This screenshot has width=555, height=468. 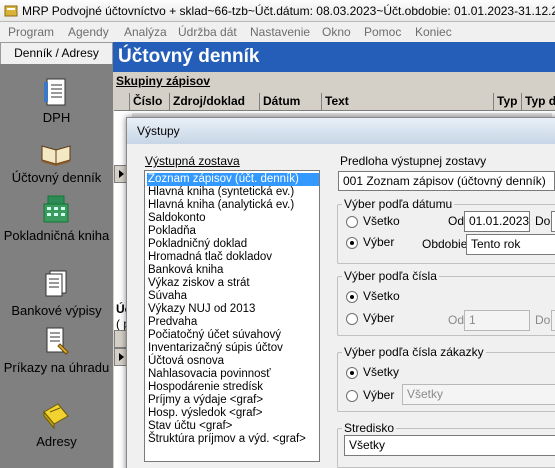 What do you see at coordinates (56, 310) in the screenshot?
I see `nav-label-bankove-vypisy: Bankové výpisy` at bounding box center [56, 310].